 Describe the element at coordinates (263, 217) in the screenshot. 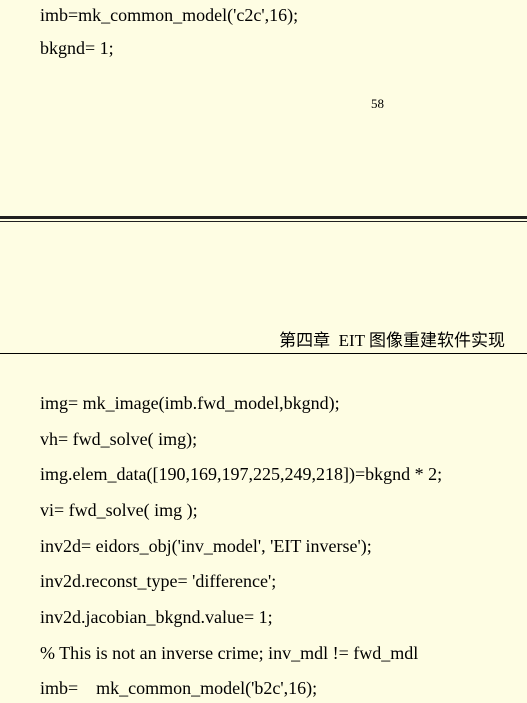

I see `page-break-rule-thick` at that location.